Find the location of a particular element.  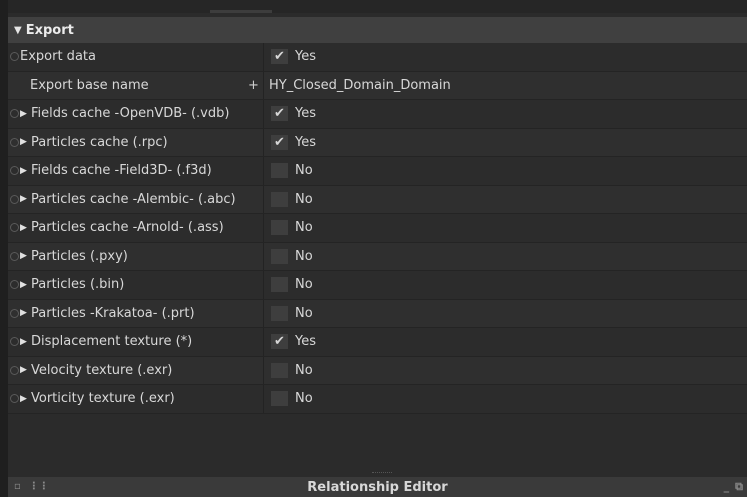

relationship-editor-title: Relationship Editor is located at coordinates (377, 487).